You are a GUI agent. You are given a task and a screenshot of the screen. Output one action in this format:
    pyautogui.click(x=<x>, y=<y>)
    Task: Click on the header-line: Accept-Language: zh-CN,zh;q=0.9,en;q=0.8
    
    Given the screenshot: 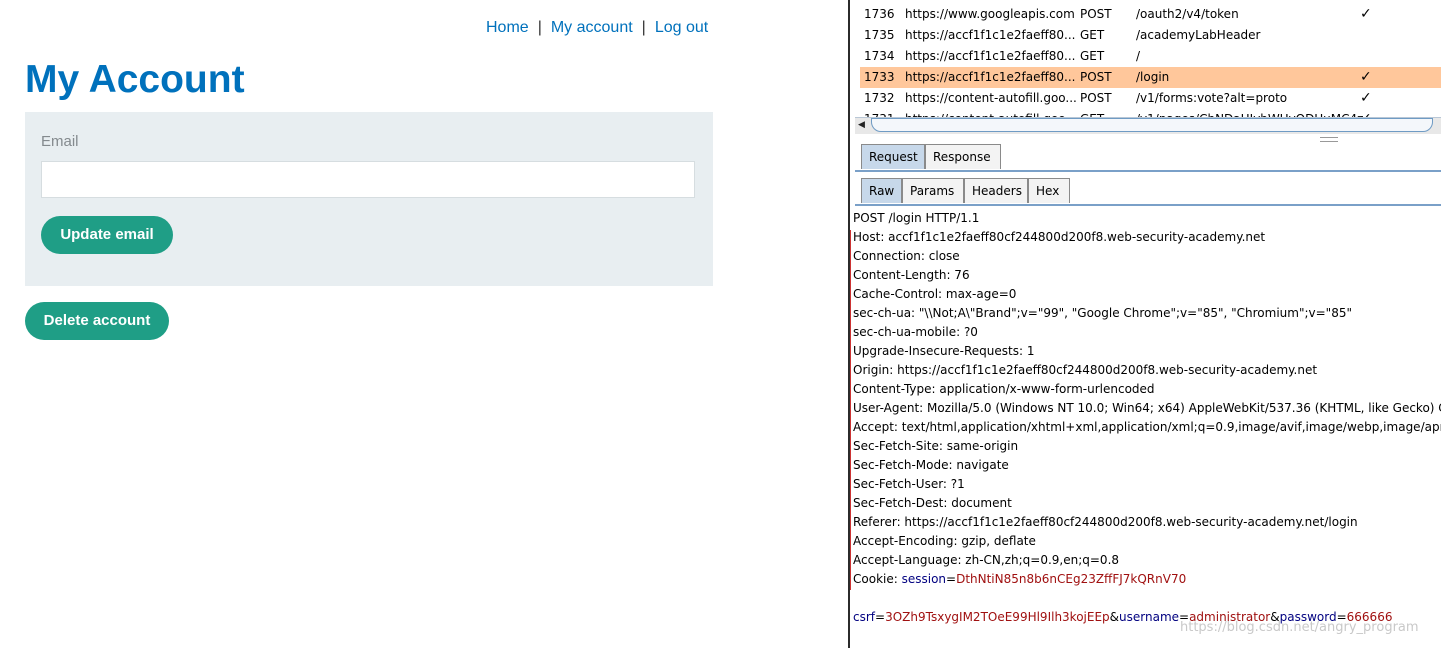 What is the action you would take?
    pyautogui.click(x=986, y=560)
    